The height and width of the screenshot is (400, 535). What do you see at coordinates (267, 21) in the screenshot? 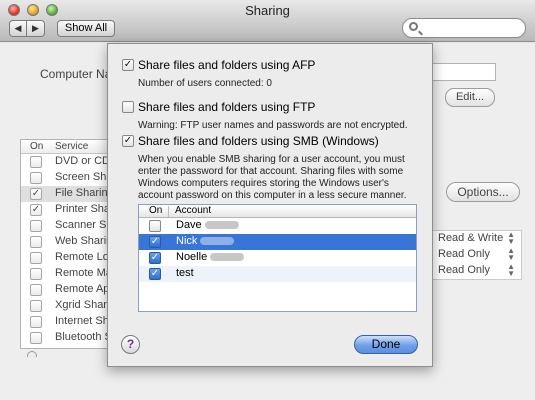
I see `window-titlebar: Sharing ◀ ▶ Show All` at bounding box center [267, 21].